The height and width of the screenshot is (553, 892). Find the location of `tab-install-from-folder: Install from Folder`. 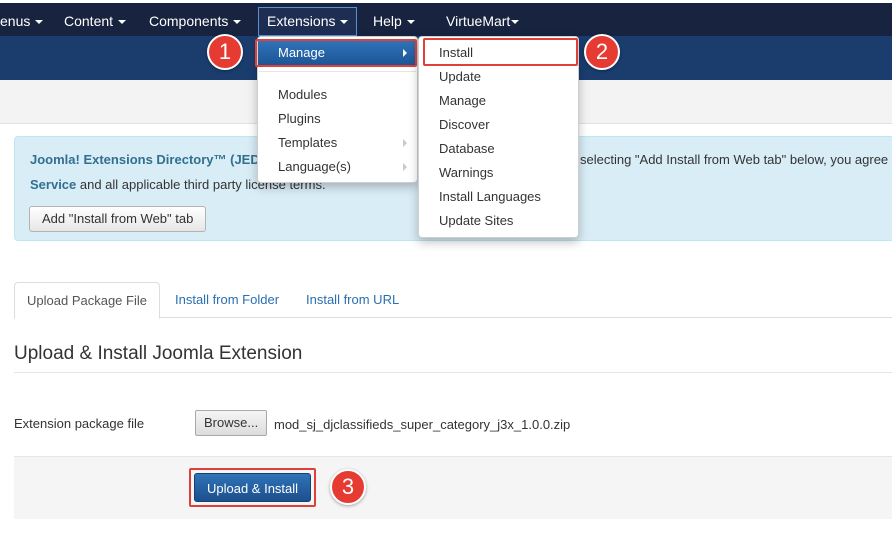

tab-install-from-folder: Install from Folder is located at coordinates (227, 300).